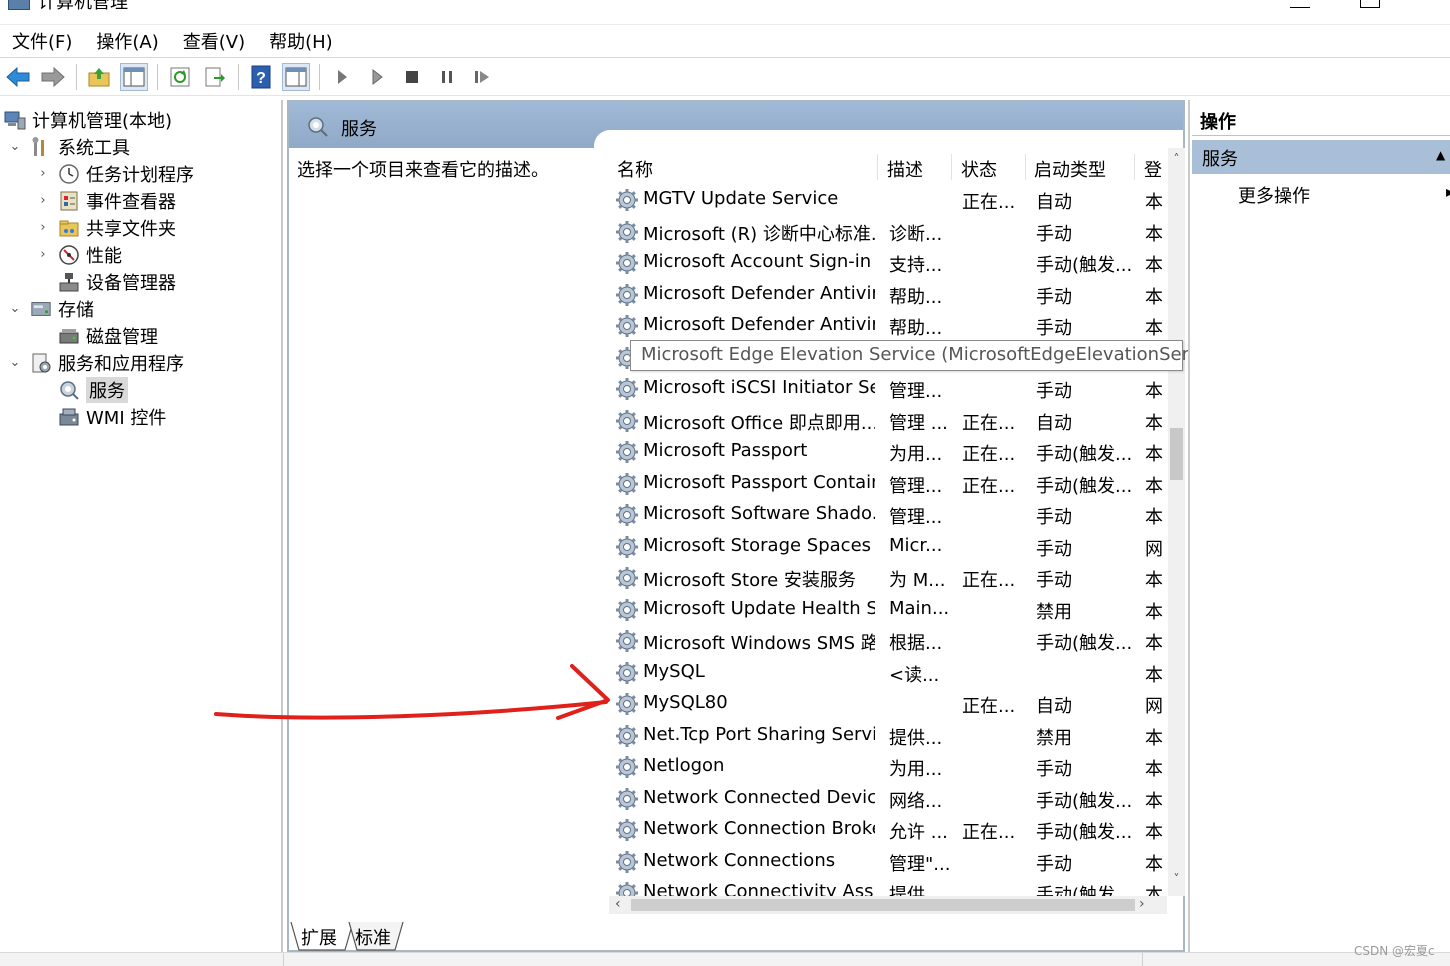  I want to click on tab-extended: 扩展, so click(319, 935).